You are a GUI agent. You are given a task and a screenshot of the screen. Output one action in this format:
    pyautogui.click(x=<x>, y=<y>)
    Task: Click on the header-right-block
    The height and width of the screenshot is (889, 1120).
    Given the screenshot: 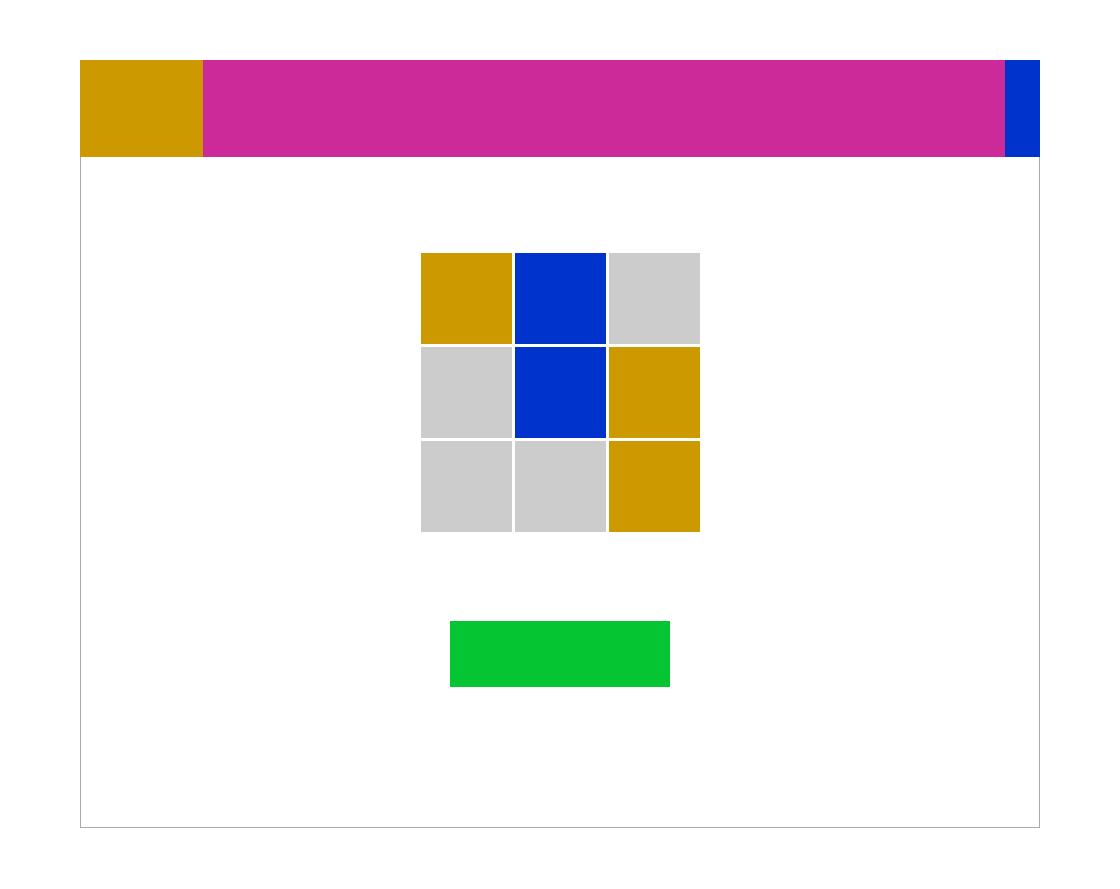 What is the action you would take?
    pyautogui.click(x=1022, y=108)
    